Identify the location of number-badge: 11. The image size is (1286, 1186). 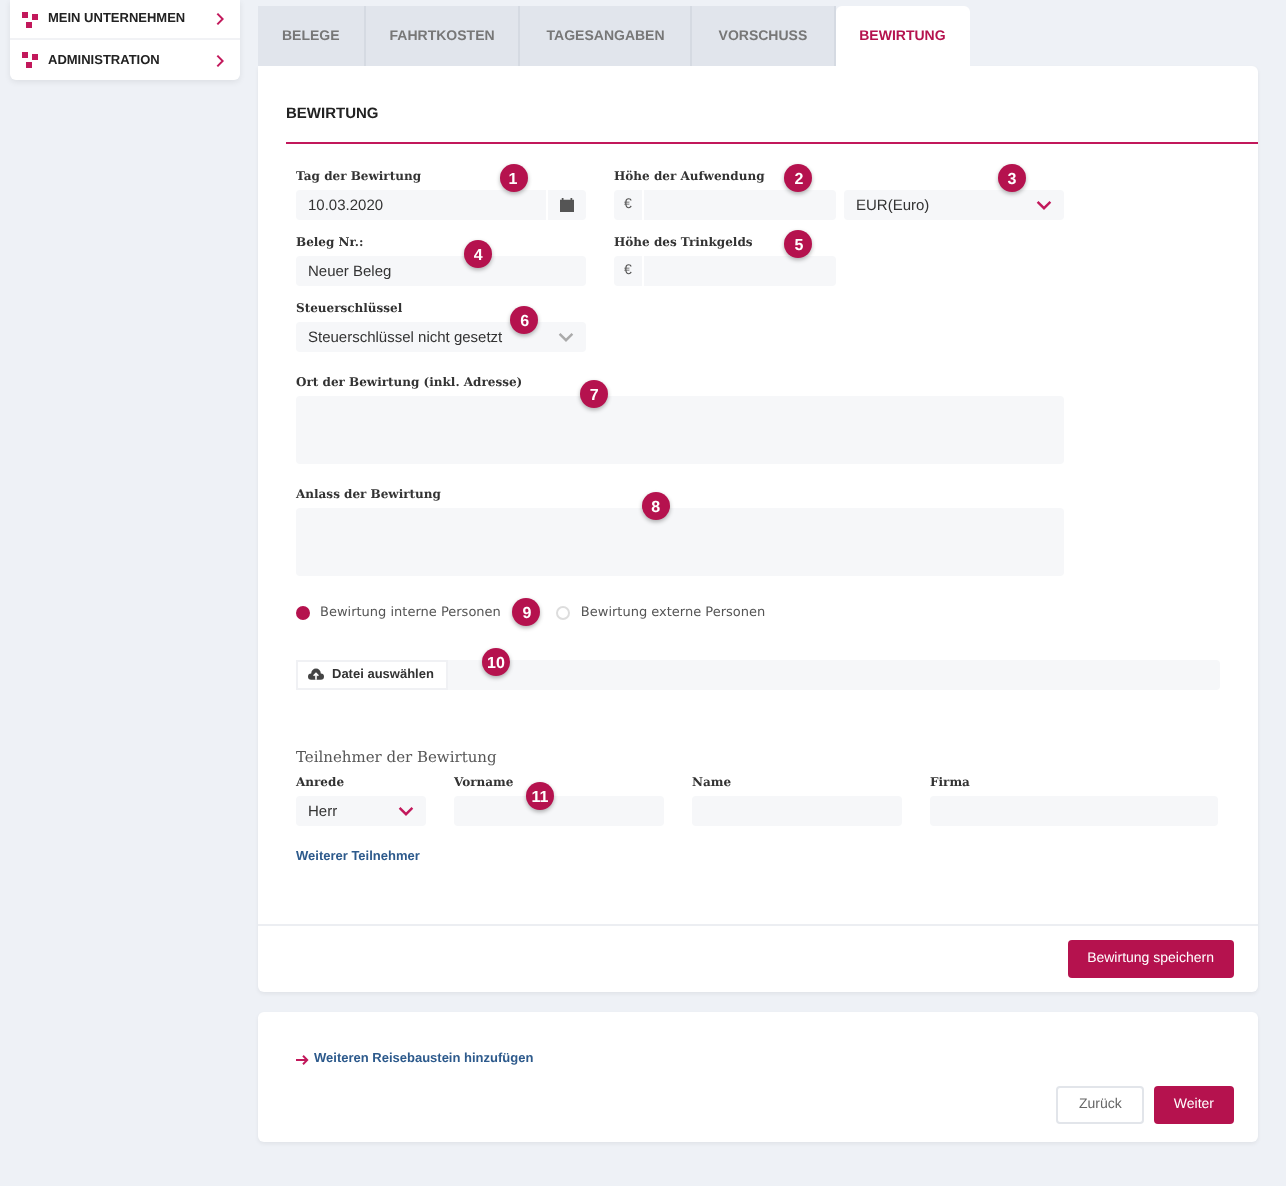
(540, 796).